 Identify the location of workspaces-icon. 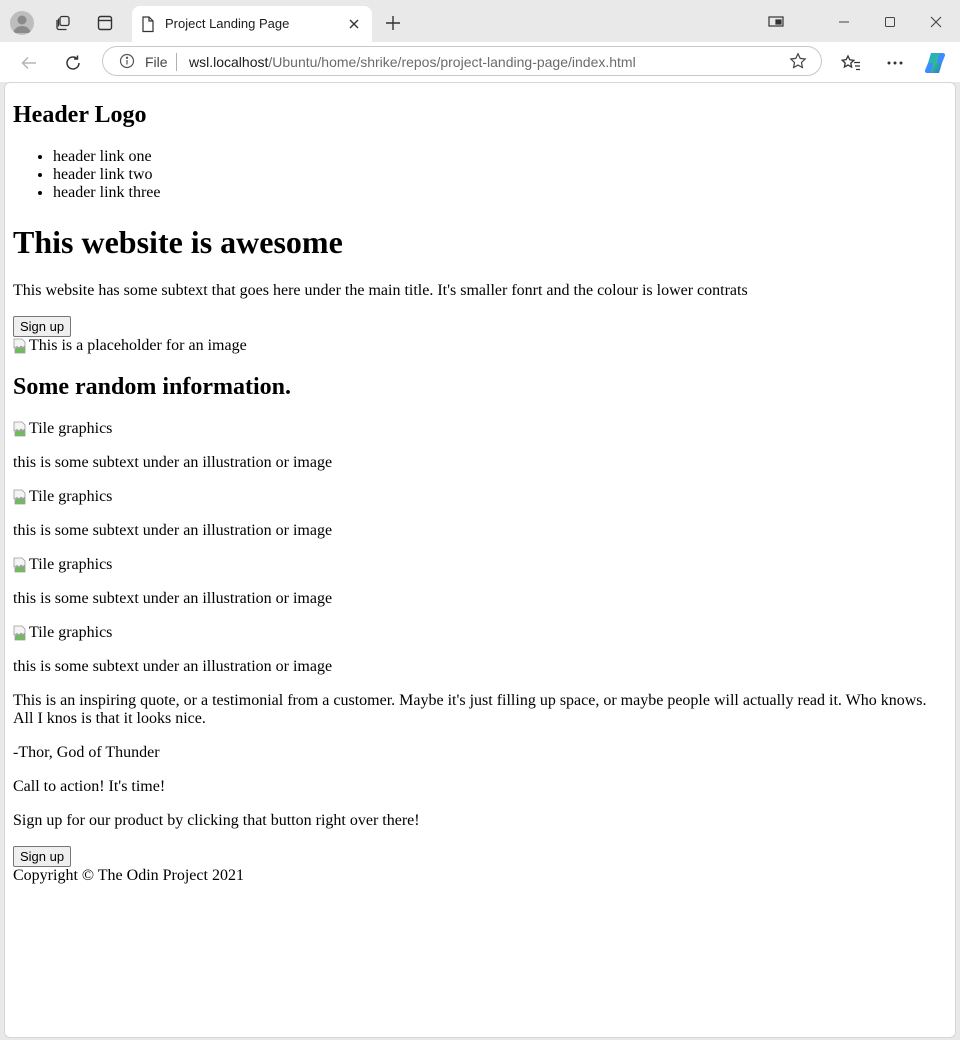
(63, 23).